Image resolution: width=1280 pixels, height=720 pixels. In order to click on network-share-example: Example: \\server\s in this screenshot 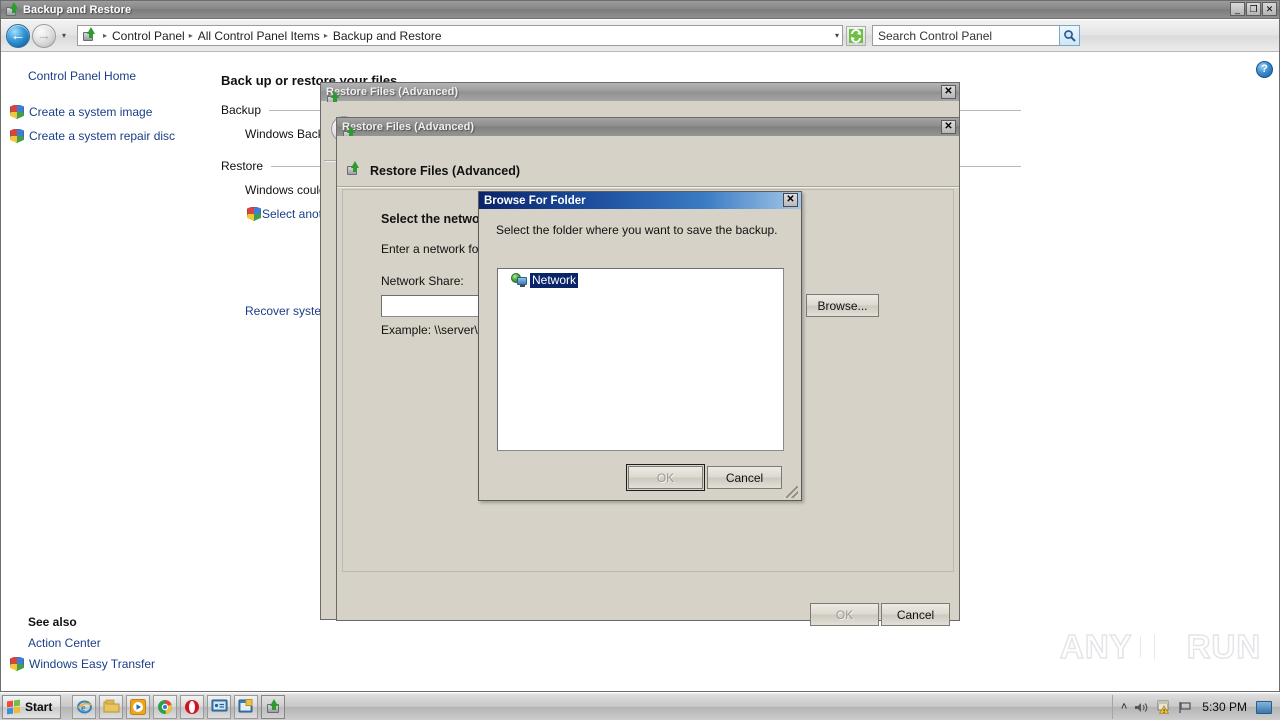, I will do `click(432, 330)`.